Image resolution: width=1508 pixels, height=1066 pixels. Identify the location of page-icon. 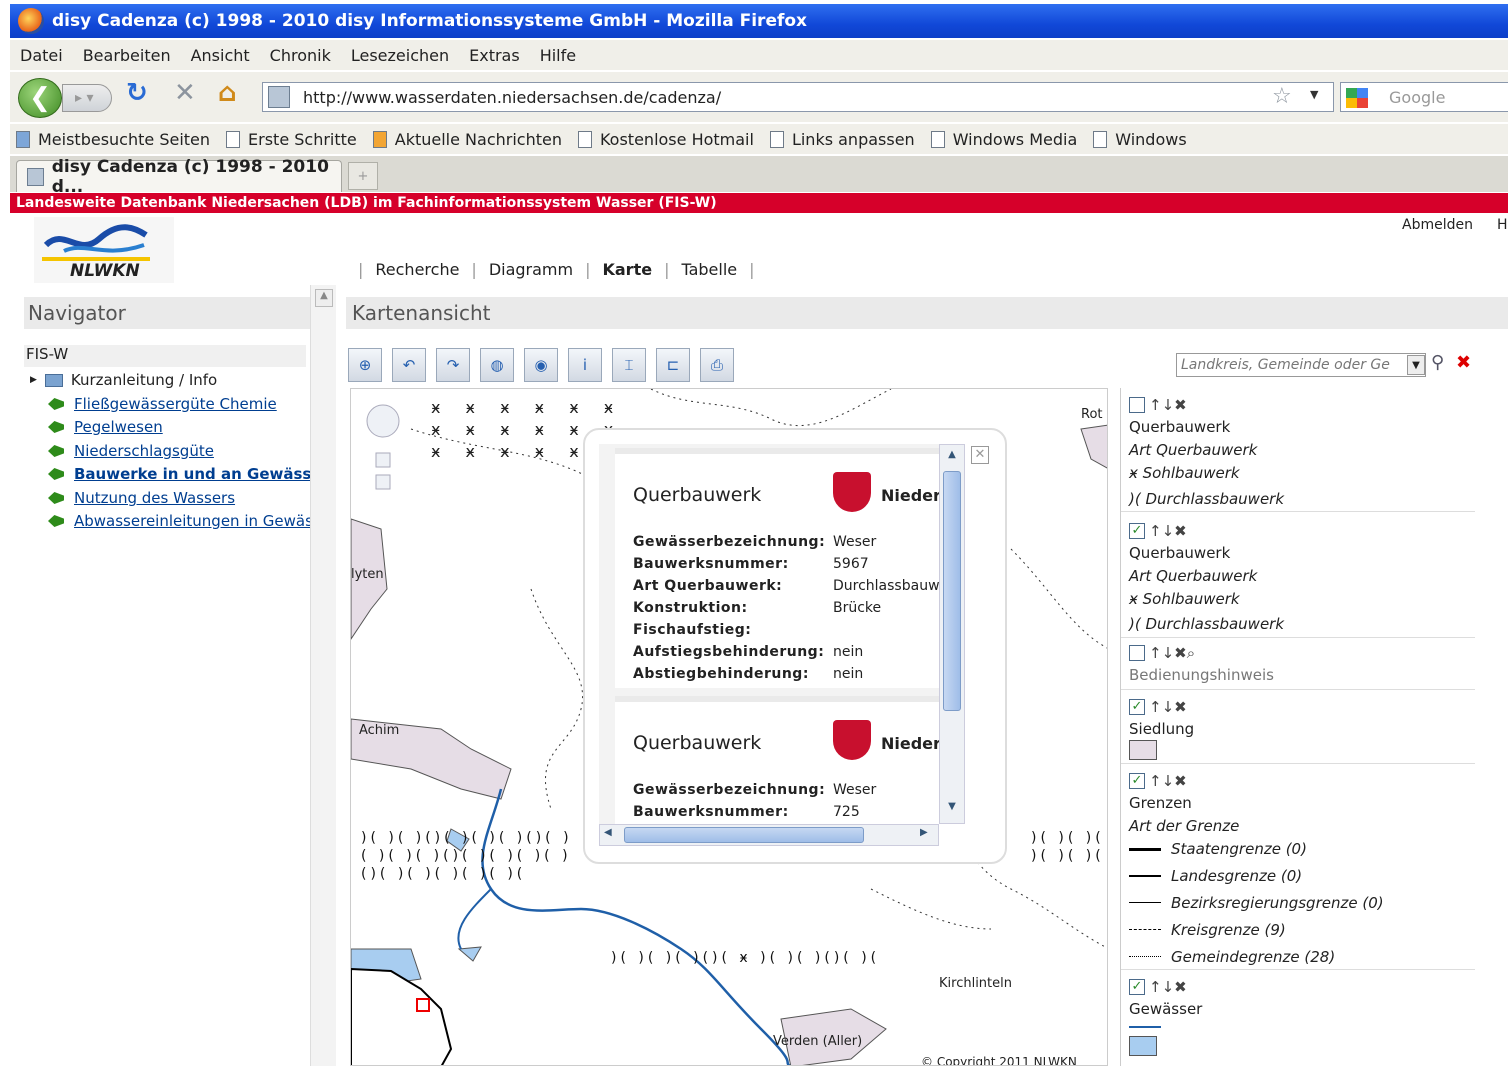
(776, 139).